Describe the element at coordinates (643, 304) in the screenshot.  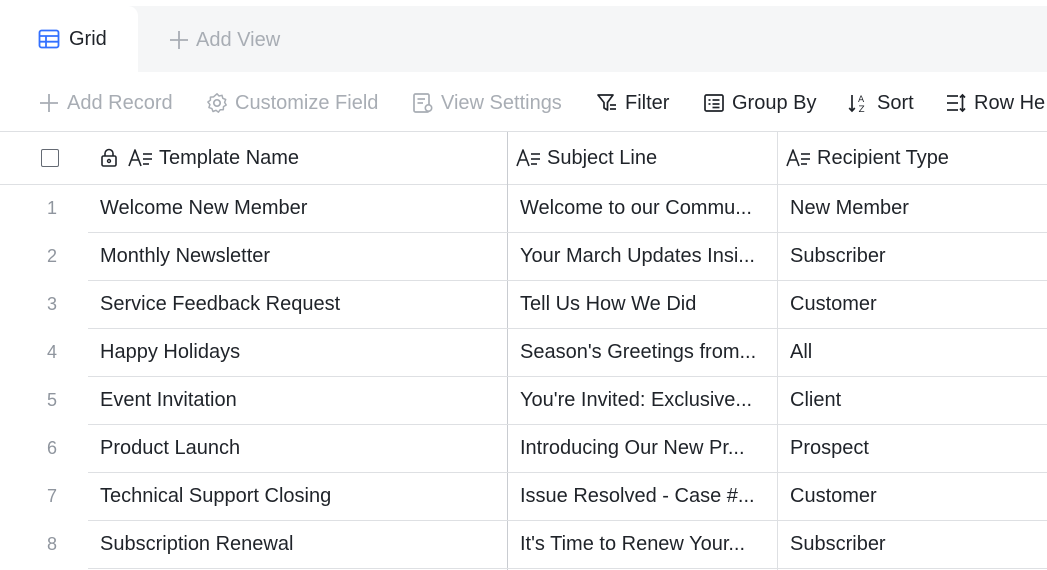
I see `subject-line-cell: Tell Us How We Did` at that location.